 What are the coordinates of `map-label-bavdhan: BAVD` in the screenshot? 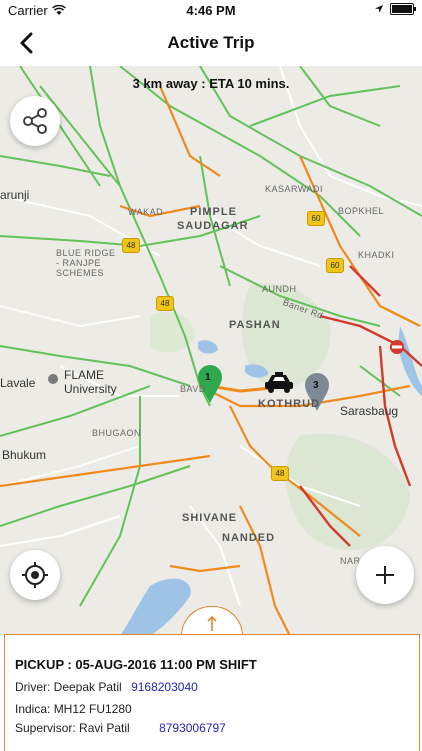 It's located at (193, 389).